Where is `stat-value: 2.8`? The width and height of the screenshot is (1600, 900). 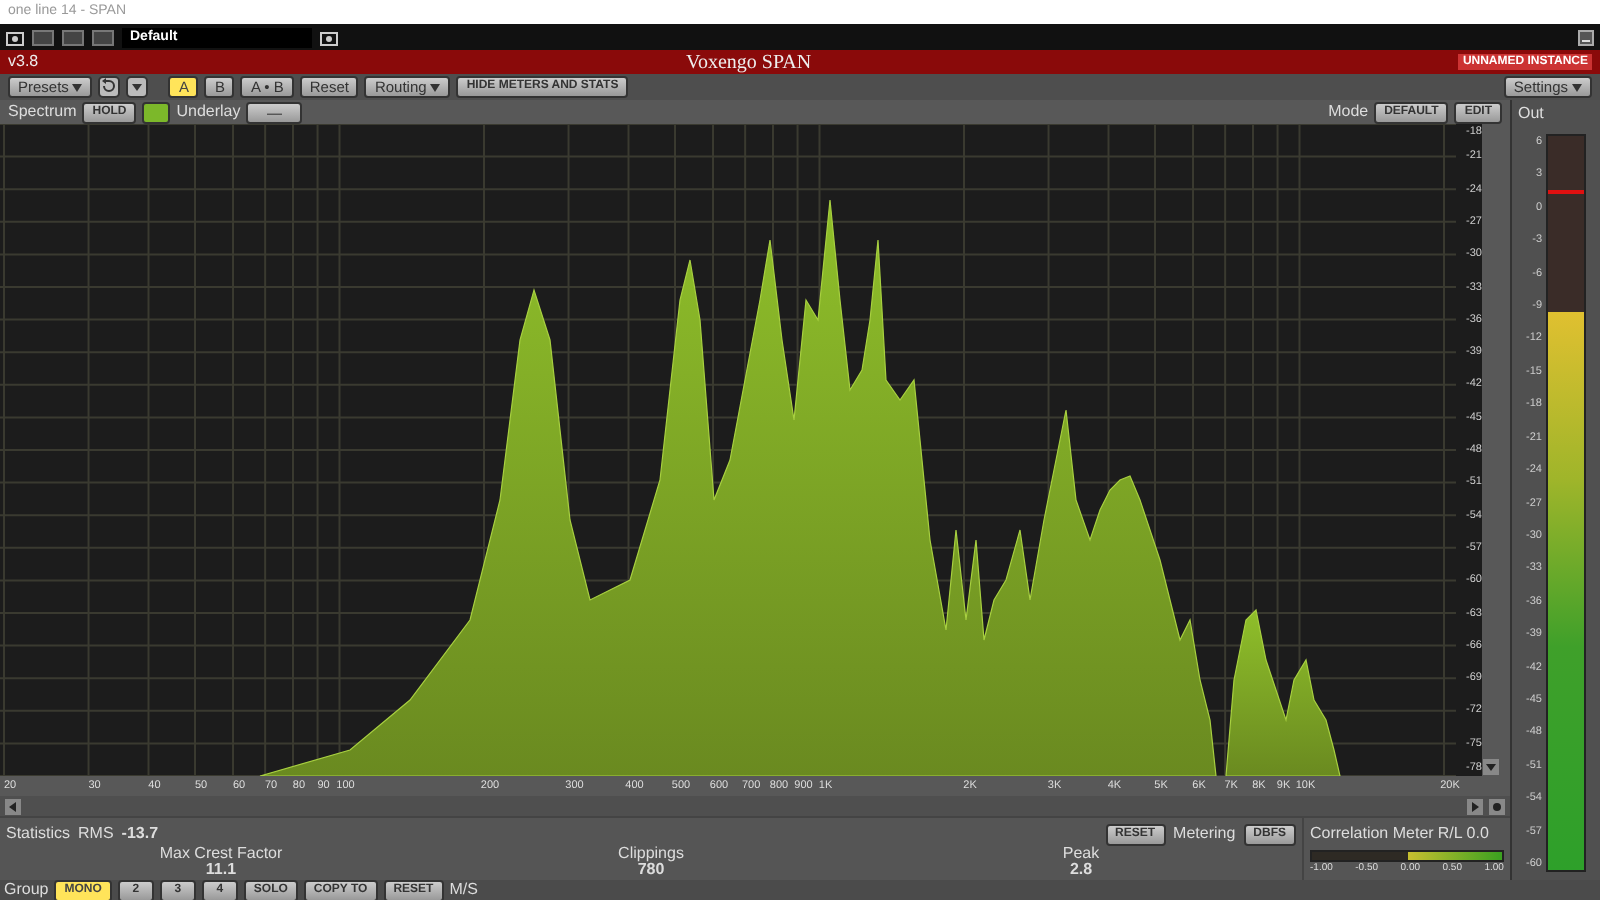
stat-value: 2.8 is located at coordinates (1081, 870).